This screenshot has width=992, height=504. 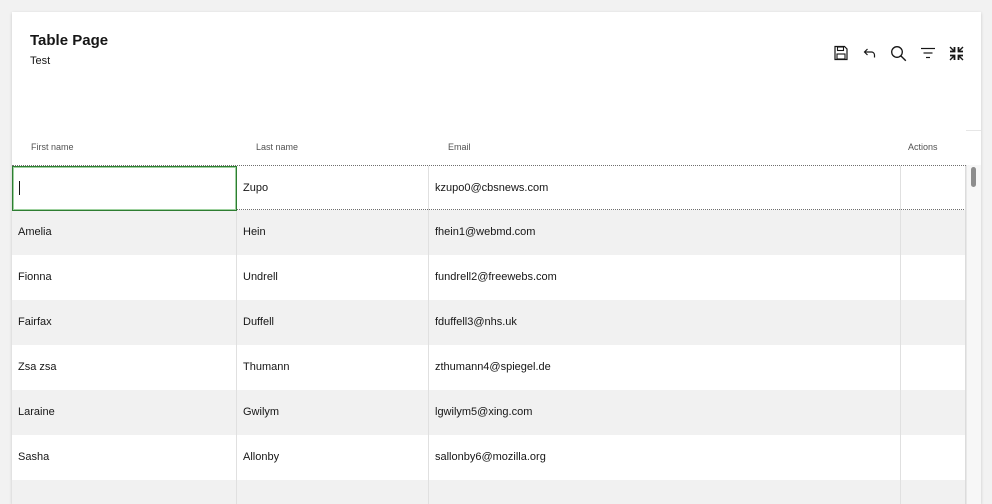 I want to click on table-row: Fionna Undrell fundrell2@freewebs.com, so click(x=489, y=277).